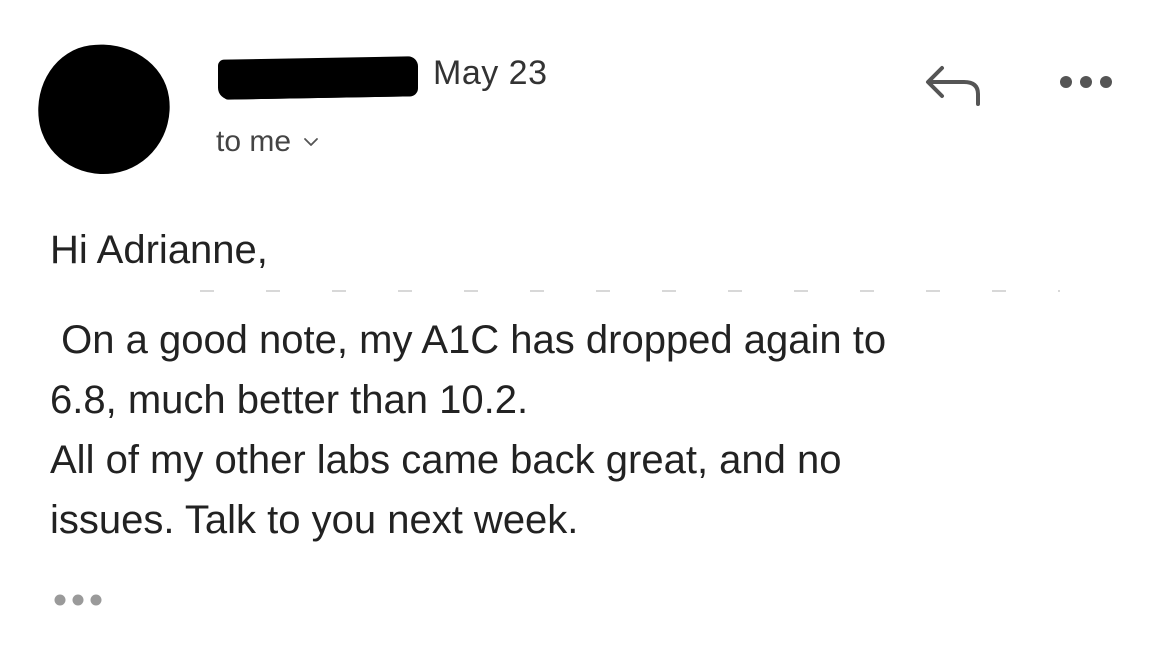  Describe the element at coordinates (159, 250) in the screenshot. I see `email-greeting: Hi Adrianne,` at that location.